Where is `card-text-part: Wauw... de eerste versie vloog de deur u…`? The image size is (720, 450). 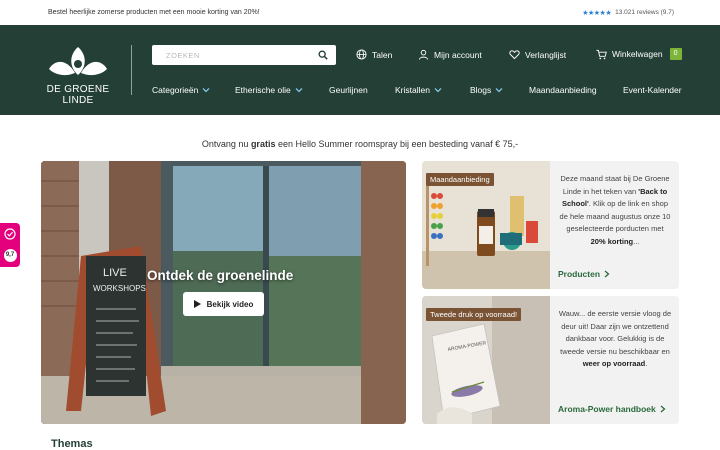 card-text-part: Wauw... de eerste versie vloog de deur u… is located at coordinates (615, 332).